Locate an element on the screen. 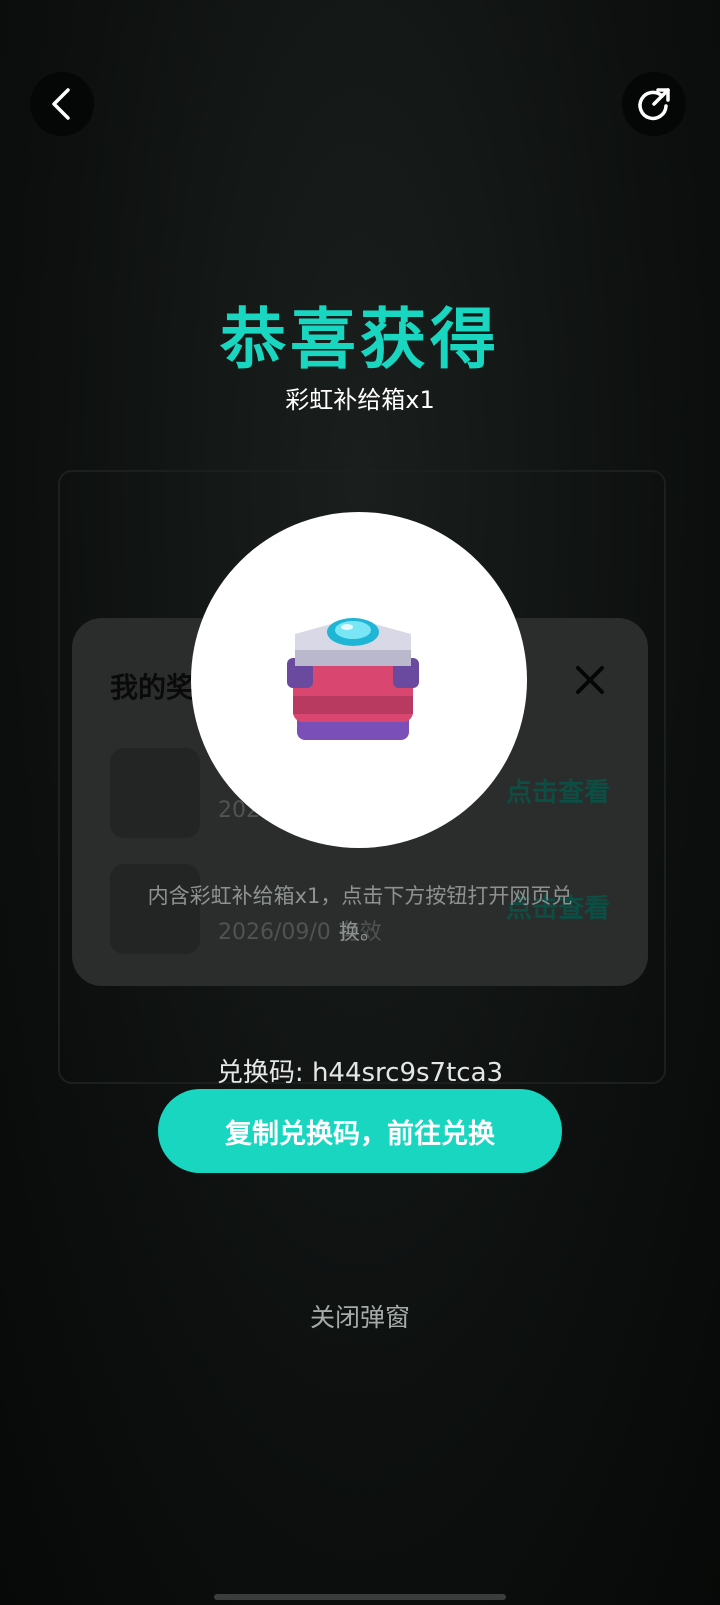  close-popup-link: 关闭弹窗 is located at coordinates (360, 1316).